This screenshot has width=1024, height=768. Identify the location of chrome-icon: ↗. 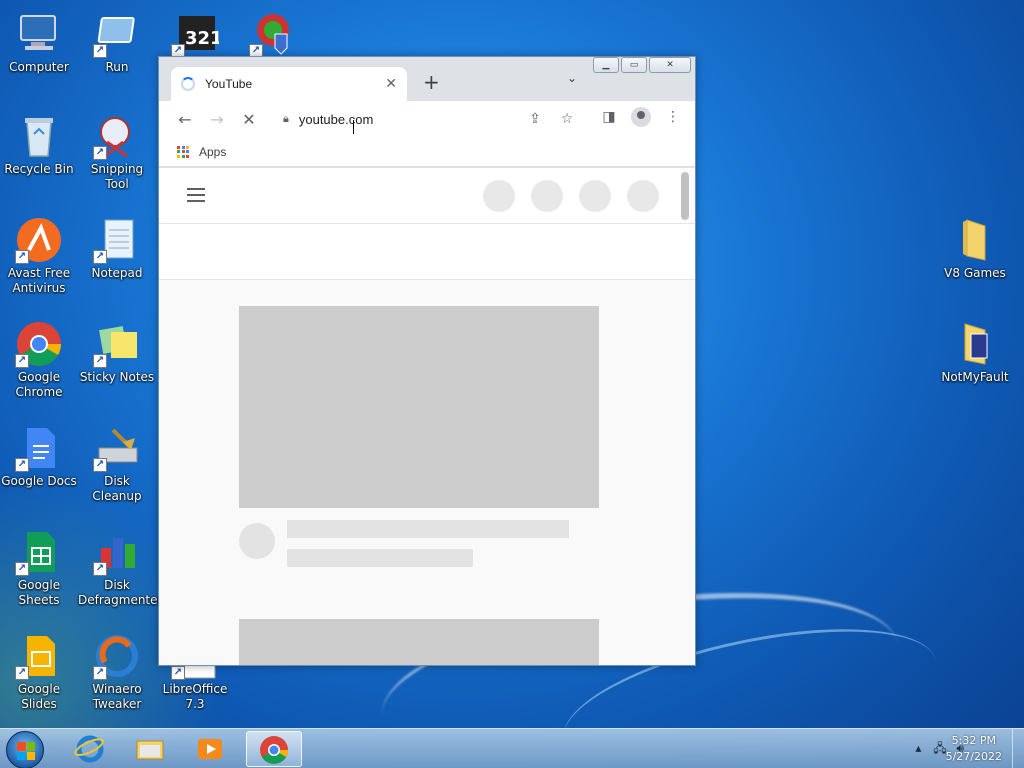
(39, 344).